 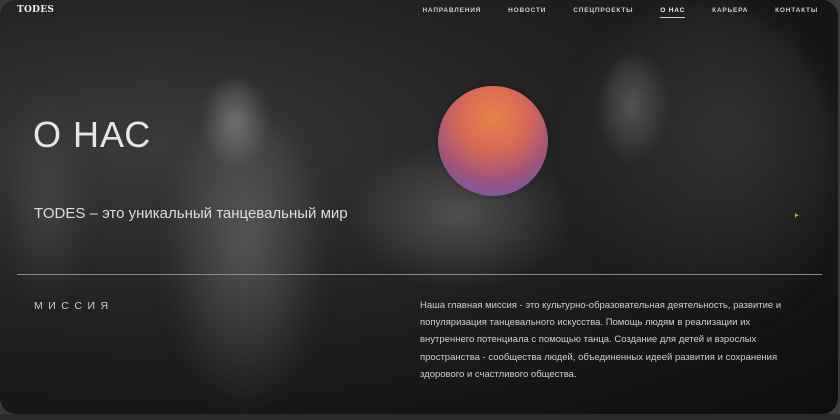 What do you see at coordinates (191, 213) in the screenshot?
I see `page-subtitle: TODES – это уникальный танцевальный мир` at bounding box center [191, 213].